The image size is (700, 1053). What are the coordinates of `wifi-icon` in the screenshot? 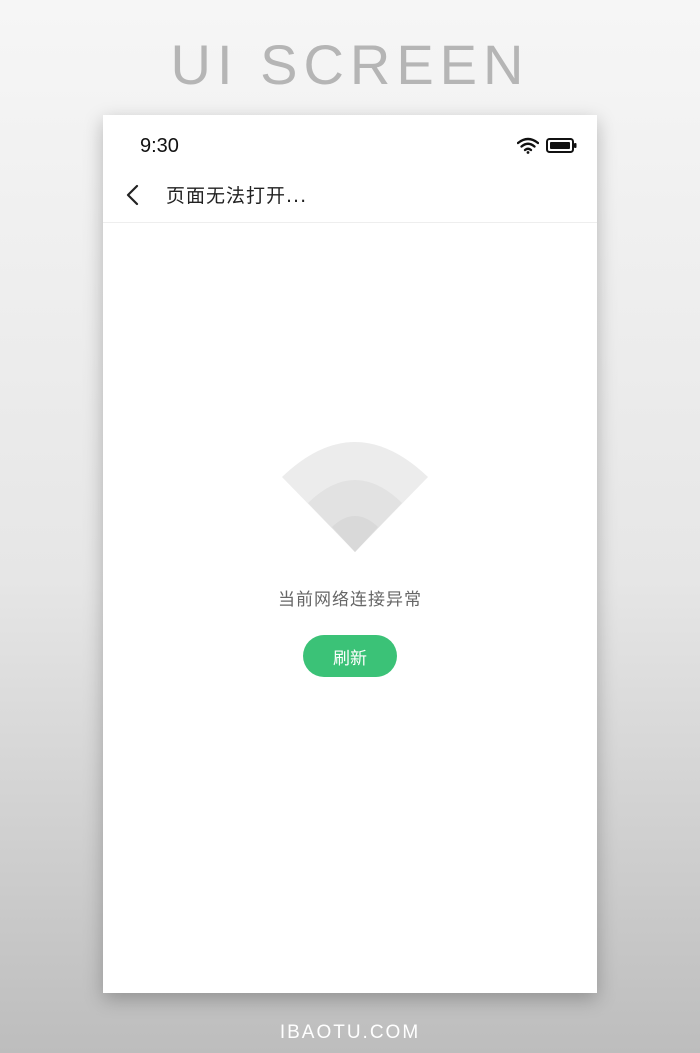 It's located at (528, 145).